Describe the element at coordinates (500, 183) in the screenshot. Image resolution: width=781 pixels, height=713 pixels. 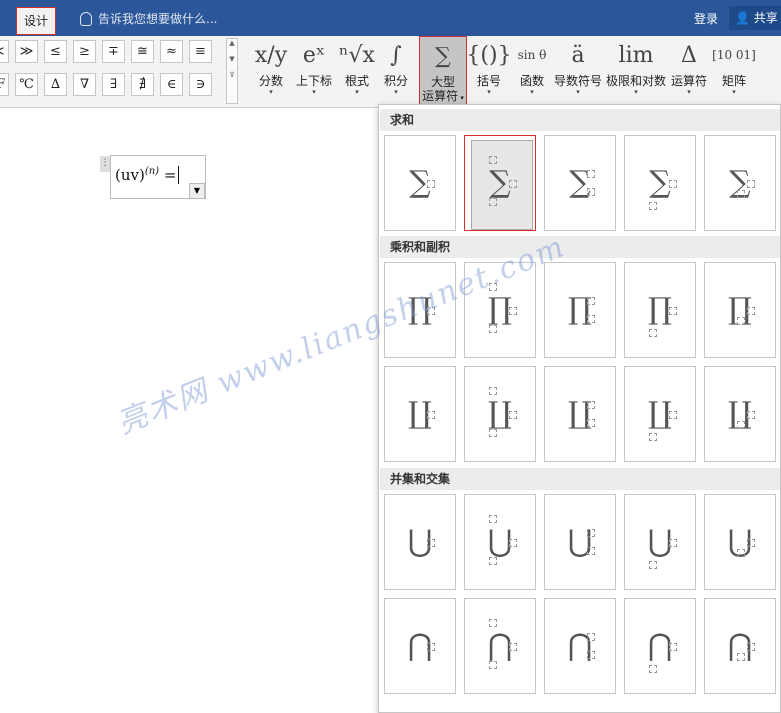
I see `operator-template-0-0-1: ∑` at that location.